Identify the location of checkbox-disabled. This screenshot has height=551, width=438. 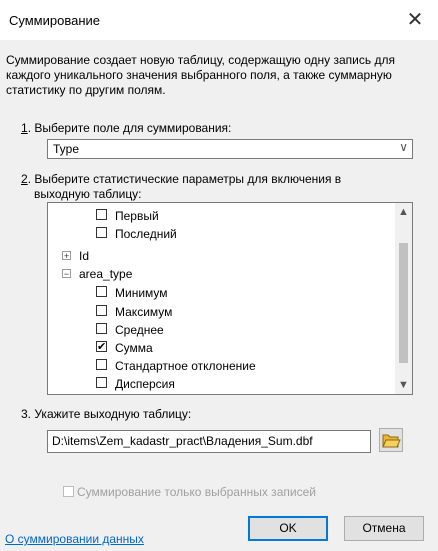
(68, 491).